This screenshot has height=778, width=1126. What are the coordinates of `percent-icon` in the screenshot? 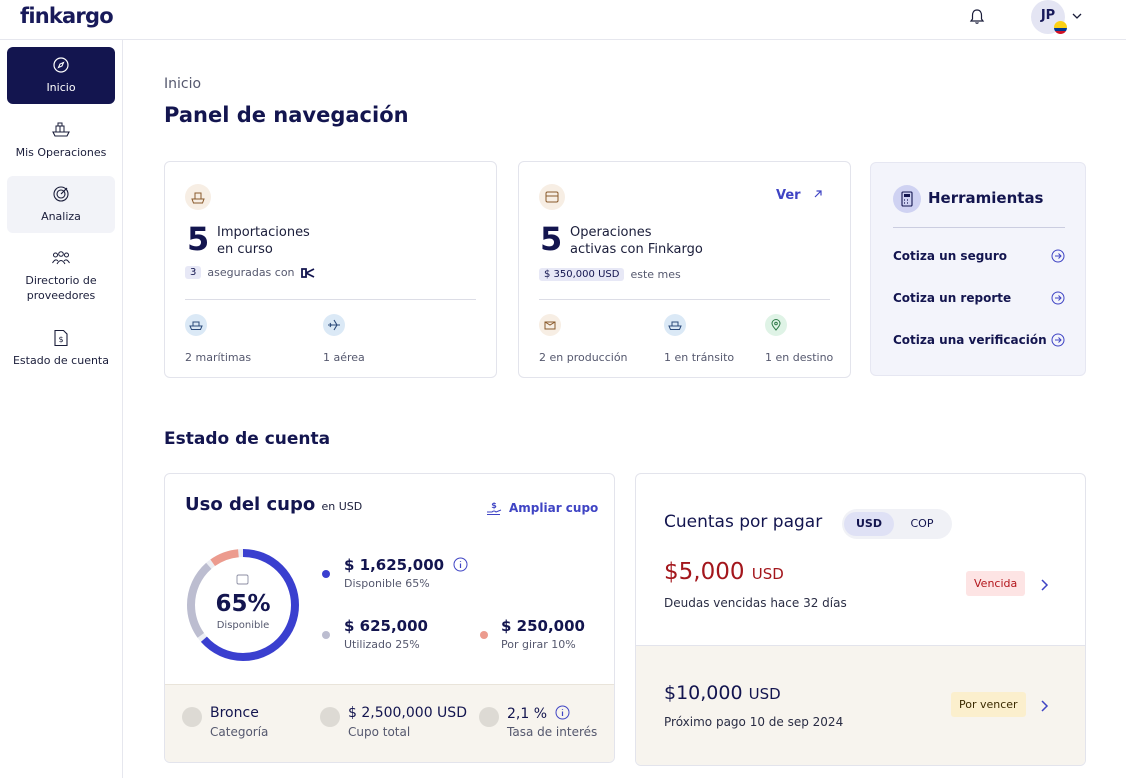 It's located at (489, 717).